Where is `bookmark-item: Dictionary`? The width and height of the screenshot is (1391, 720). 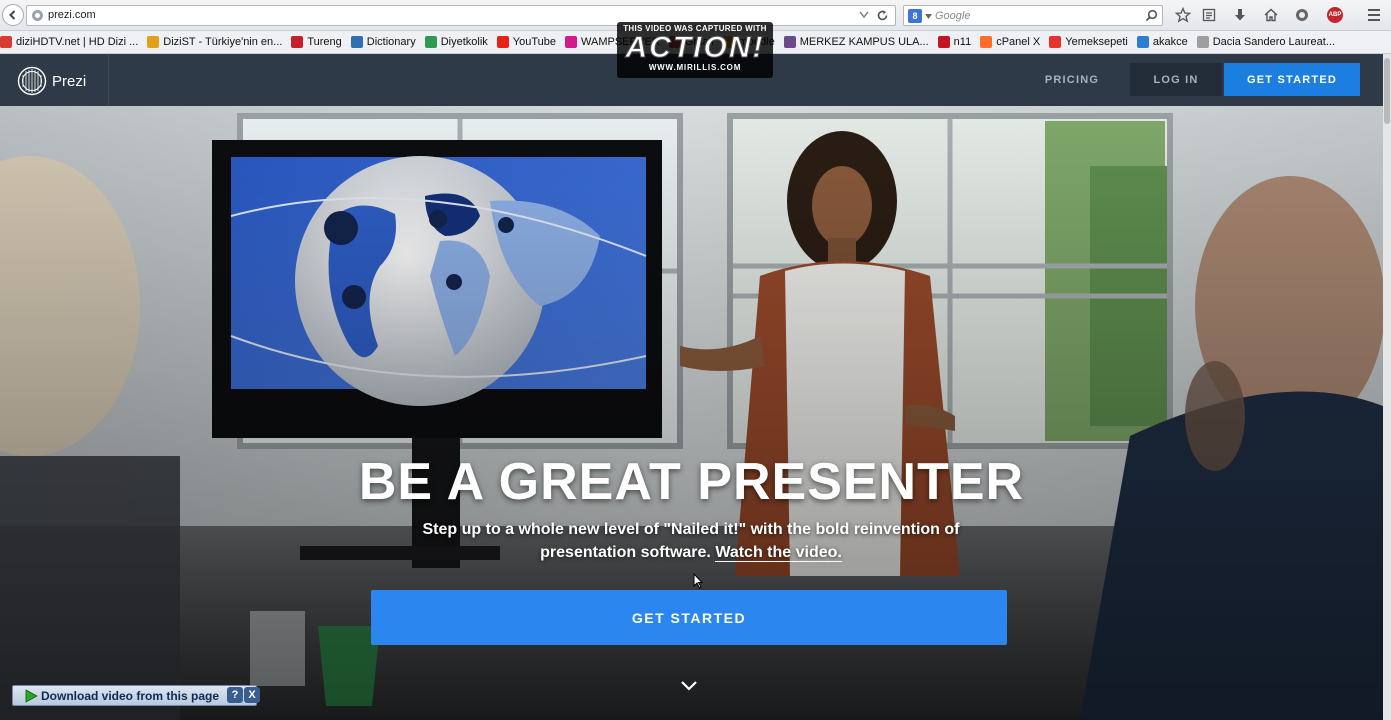
bookmark-item: Dictionary is located at coordinates (383, 42).